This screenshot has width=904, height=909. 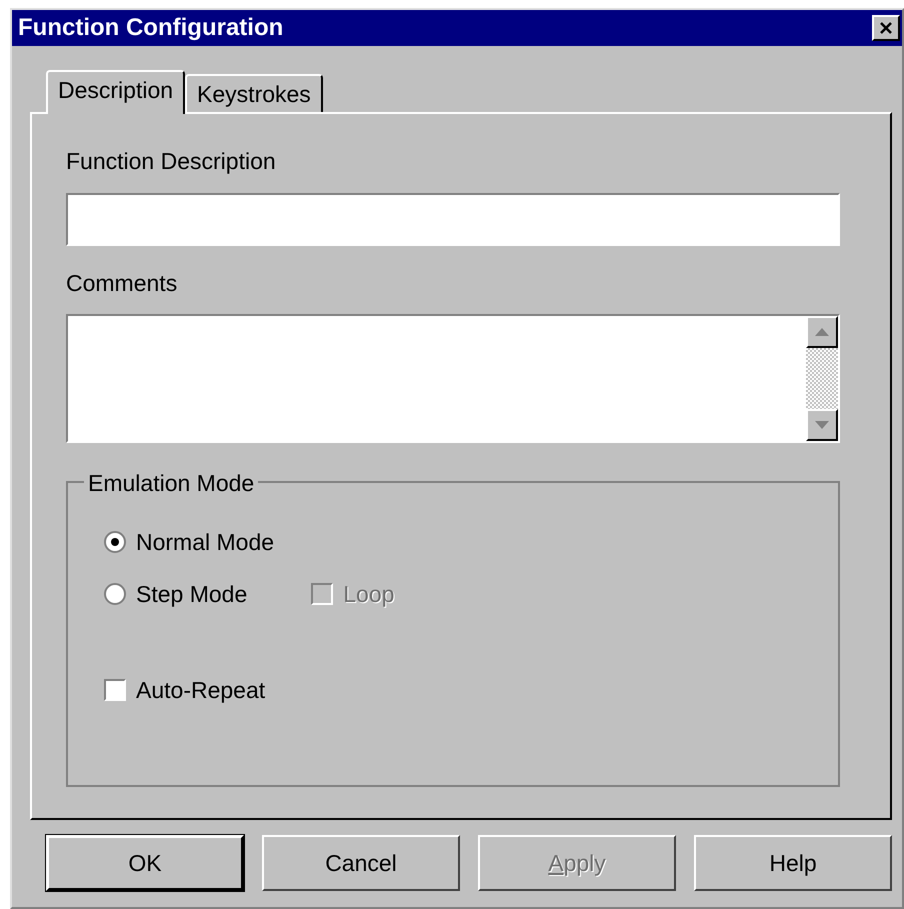 I want to click on close-icon, so click(x=886, y=28).